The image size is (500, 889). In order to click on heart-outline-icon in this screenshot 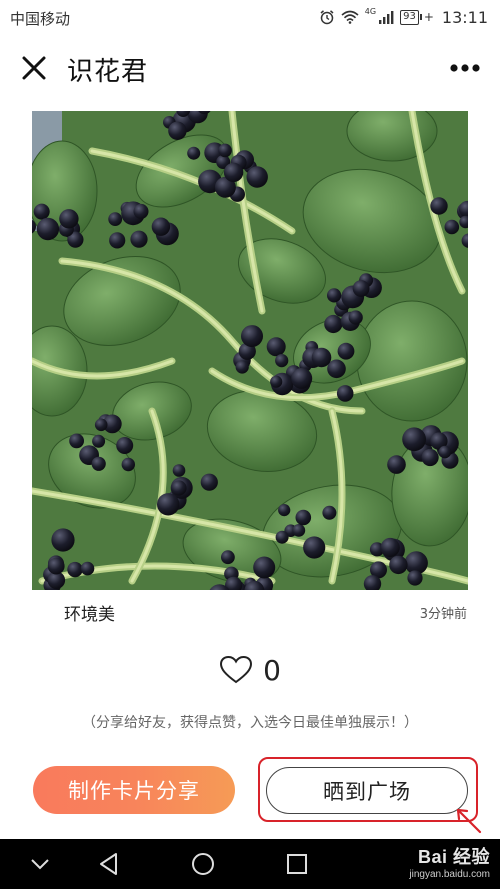, I will do `click(236, 669)`.